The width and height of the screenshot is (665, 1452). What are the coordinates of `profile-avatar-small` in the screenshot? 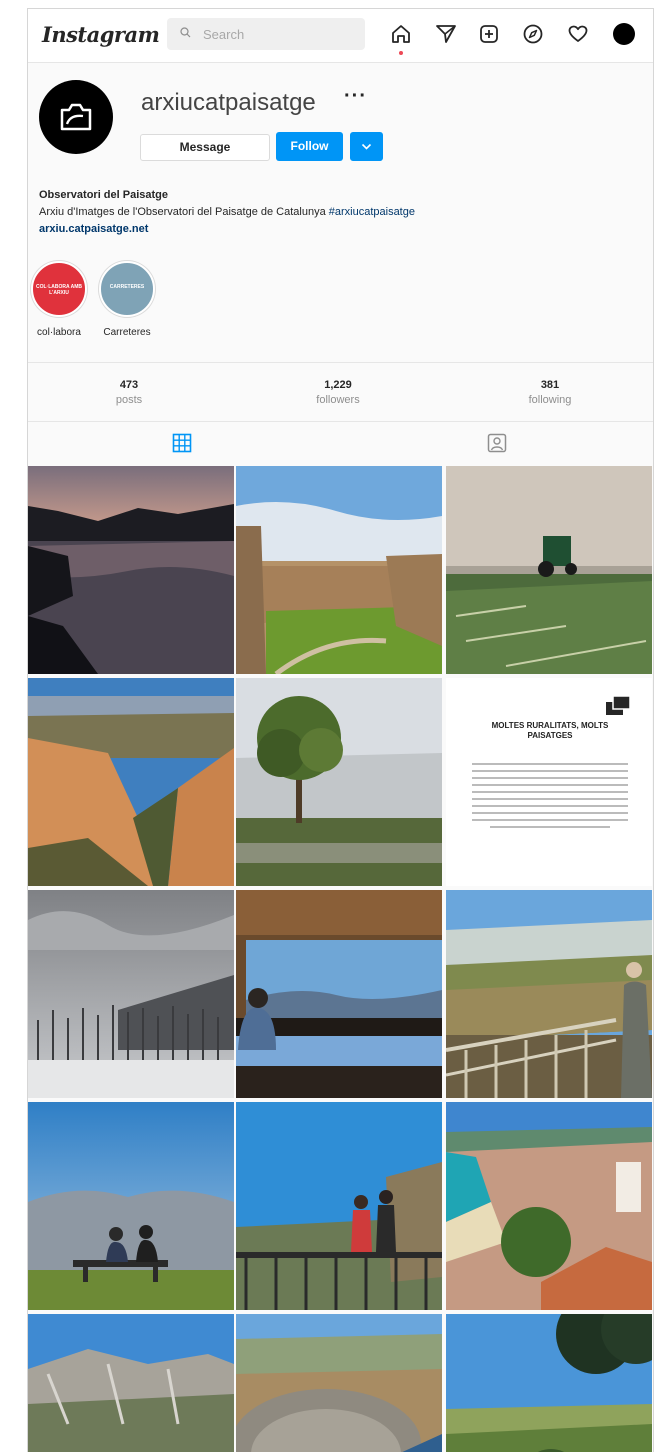 It's located at (624, 34).